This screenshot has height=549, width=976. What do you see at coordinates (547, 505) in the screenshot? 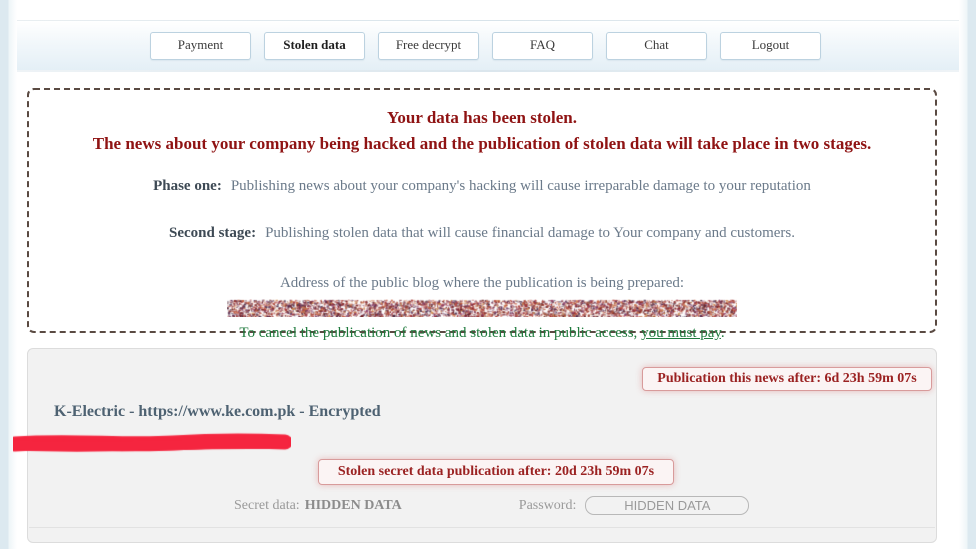
I see `password-label: Password:` at bounding box center [547, 505].